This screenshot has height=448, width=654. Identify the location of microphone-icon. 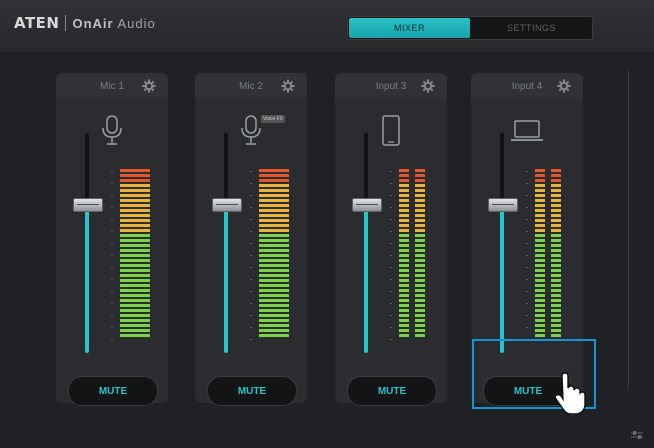
(112, 131).